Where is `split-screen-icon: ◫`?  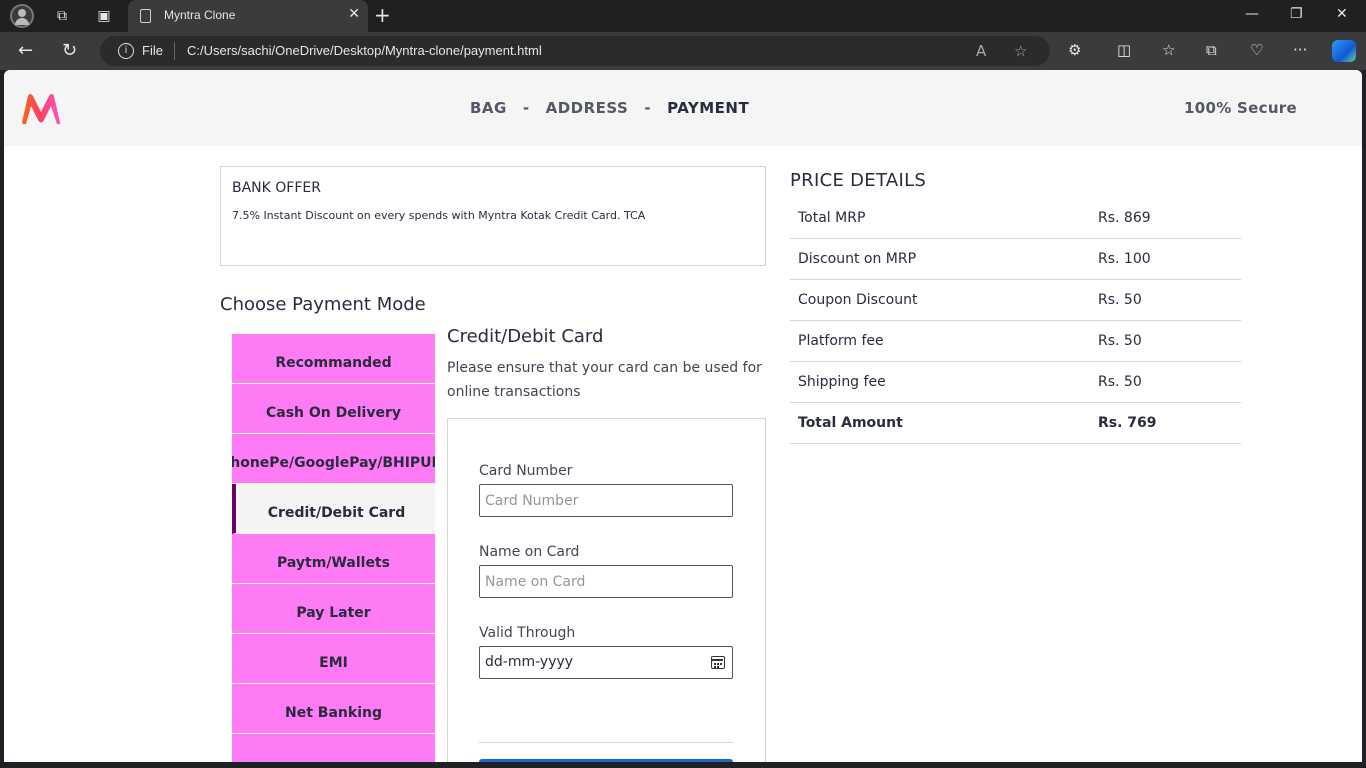
split-screen-icon: ◫ is located at coordinates (1124, 50).